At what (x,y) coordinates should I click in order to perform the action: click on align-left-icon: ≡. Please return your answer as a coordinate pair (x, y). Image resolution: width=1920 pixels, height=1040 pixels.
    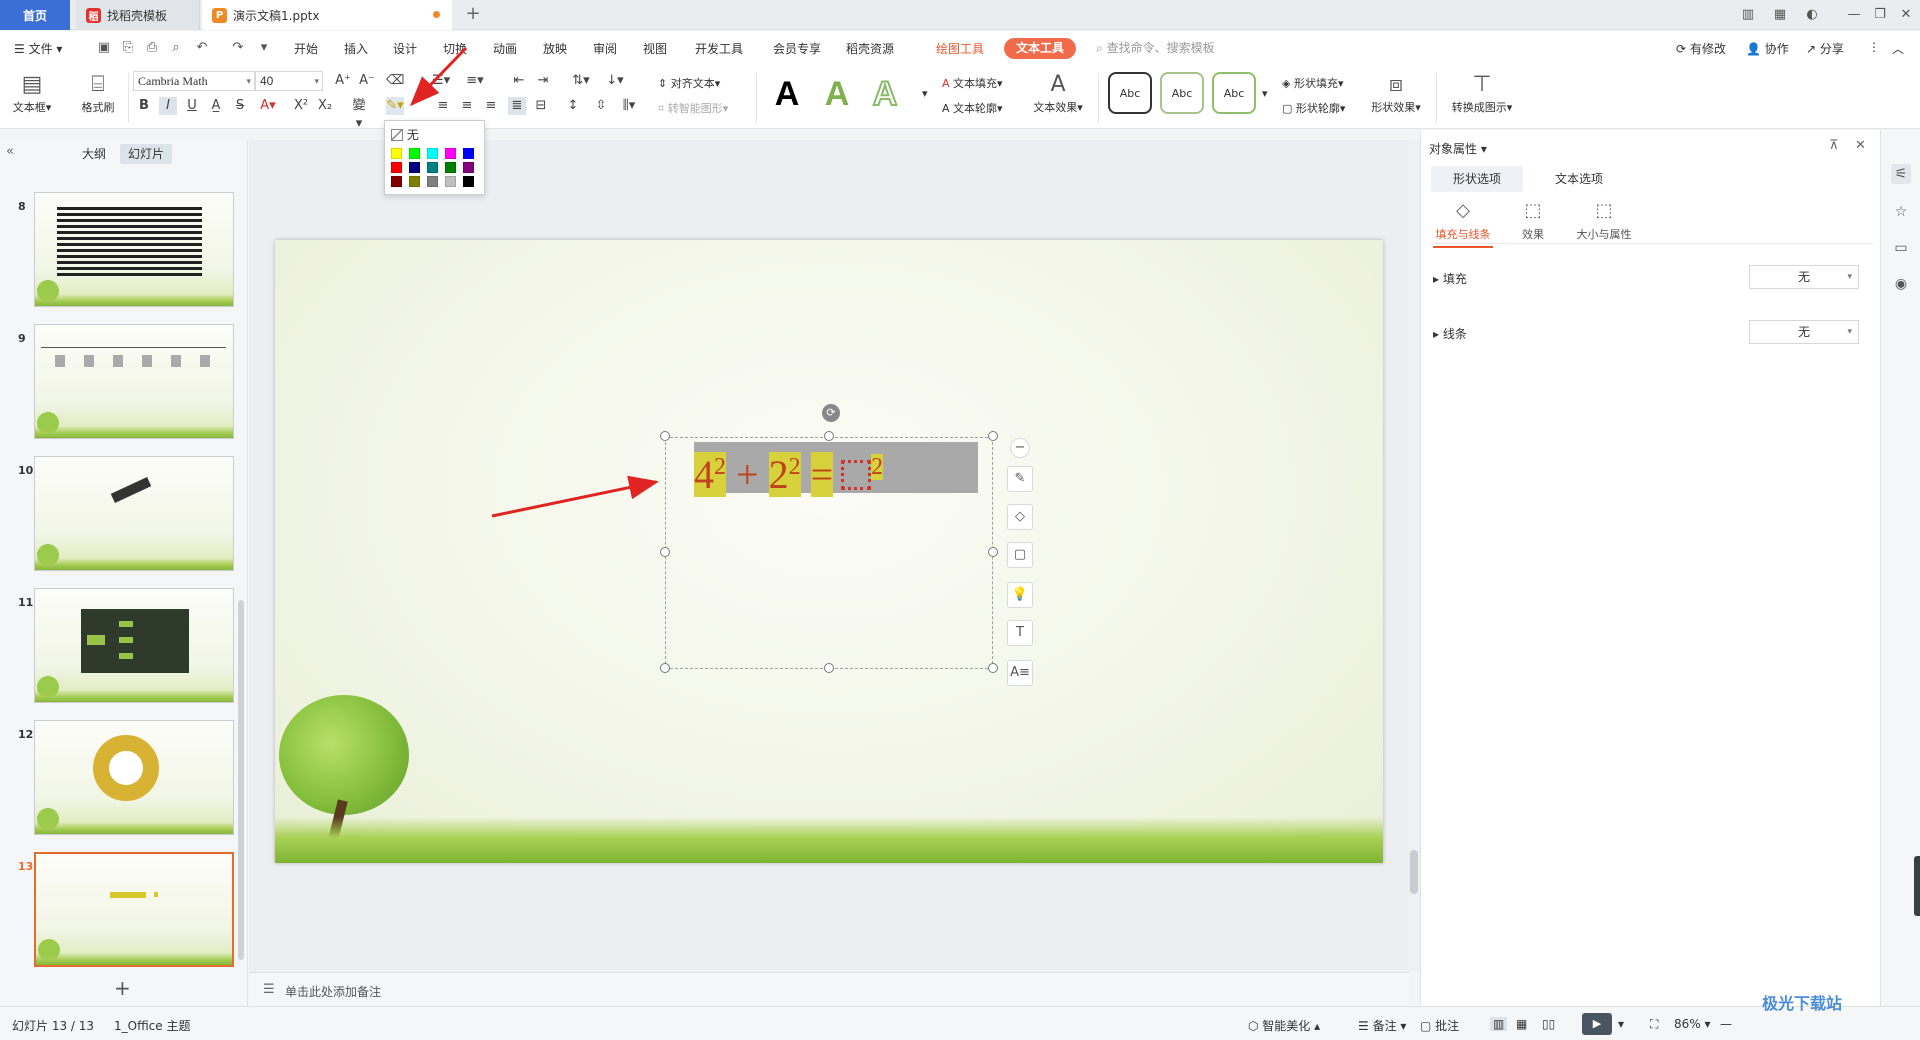
    Looking at the image, I should click on (443, 106).